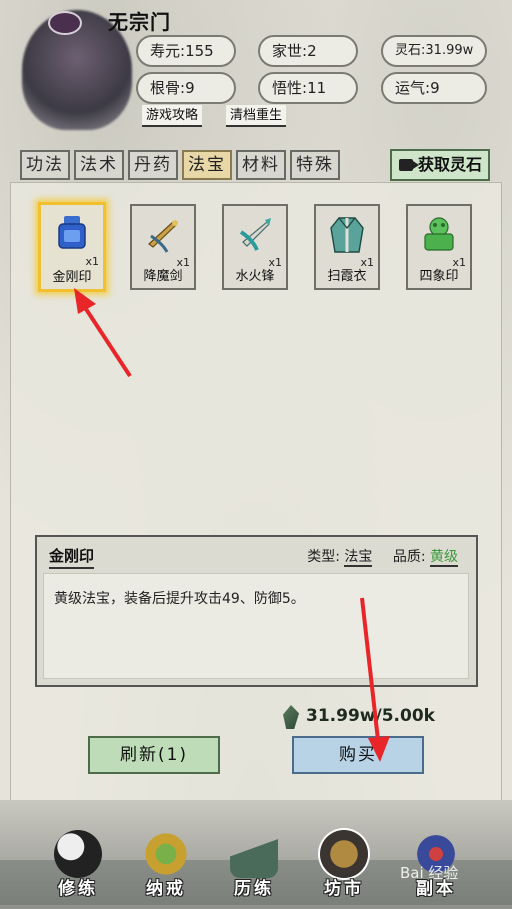 Image resolution: width=512 pixels, height=909 pixels. I want to click on tab-special: 特殊, so click(315, 165).